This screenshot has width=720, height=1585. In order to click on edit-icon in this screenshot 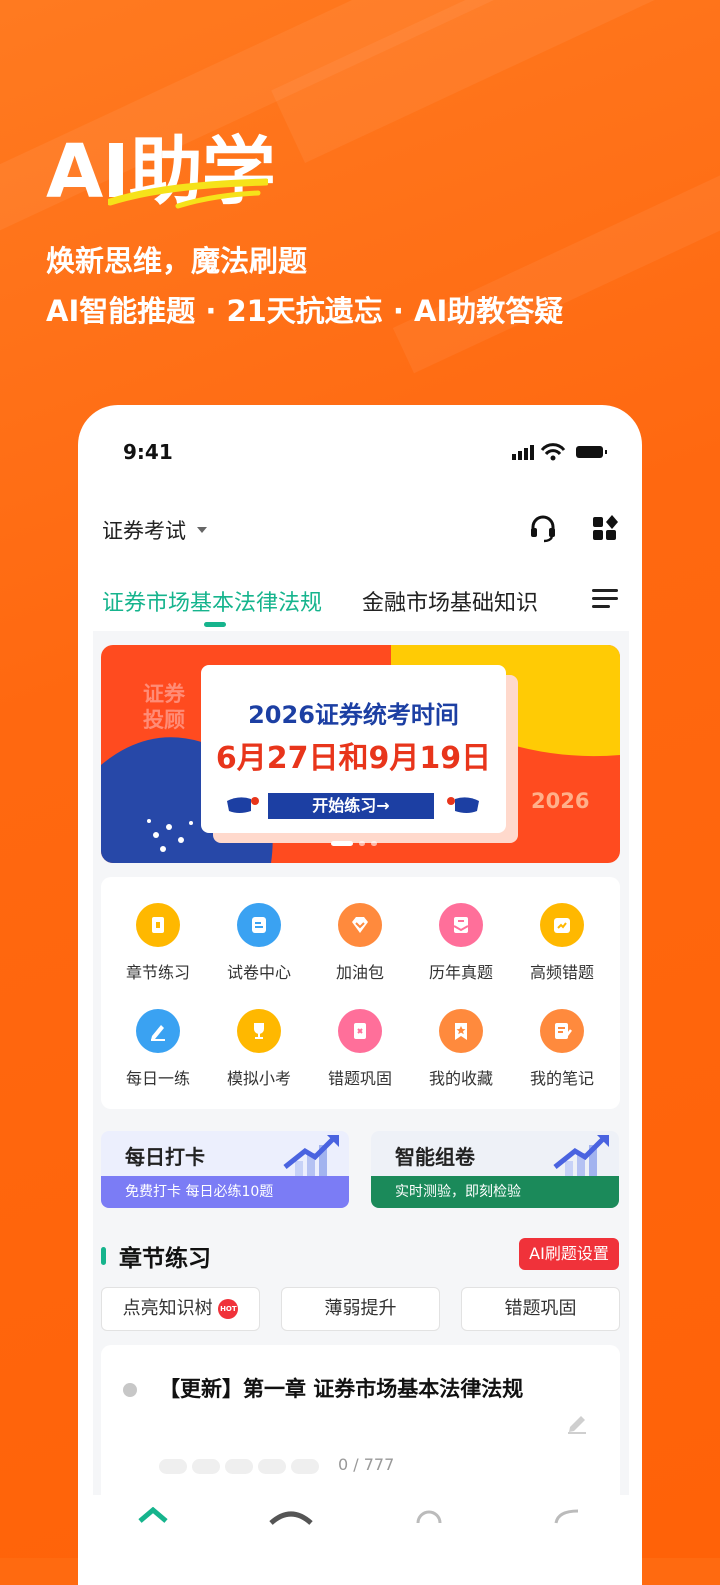, I will do `click(577, 1423)`.